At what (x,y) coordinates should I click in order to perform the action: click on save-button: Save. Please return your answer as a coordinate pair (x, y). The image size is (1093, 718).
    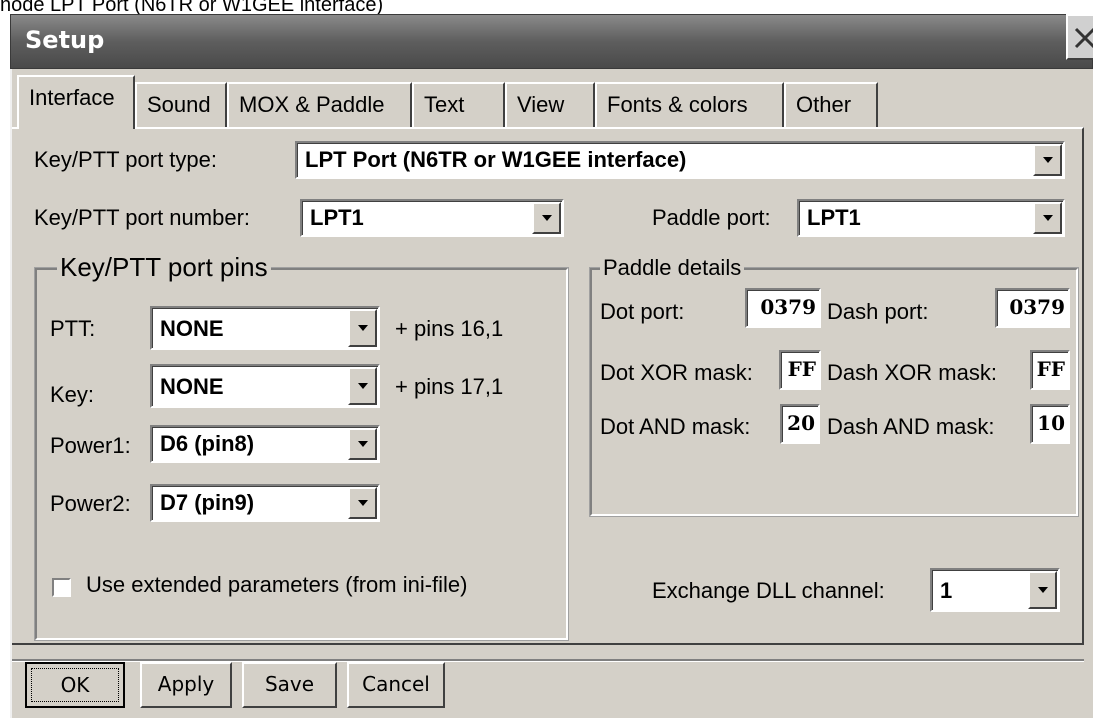
    Looking at the image, I should click on (289, 685).